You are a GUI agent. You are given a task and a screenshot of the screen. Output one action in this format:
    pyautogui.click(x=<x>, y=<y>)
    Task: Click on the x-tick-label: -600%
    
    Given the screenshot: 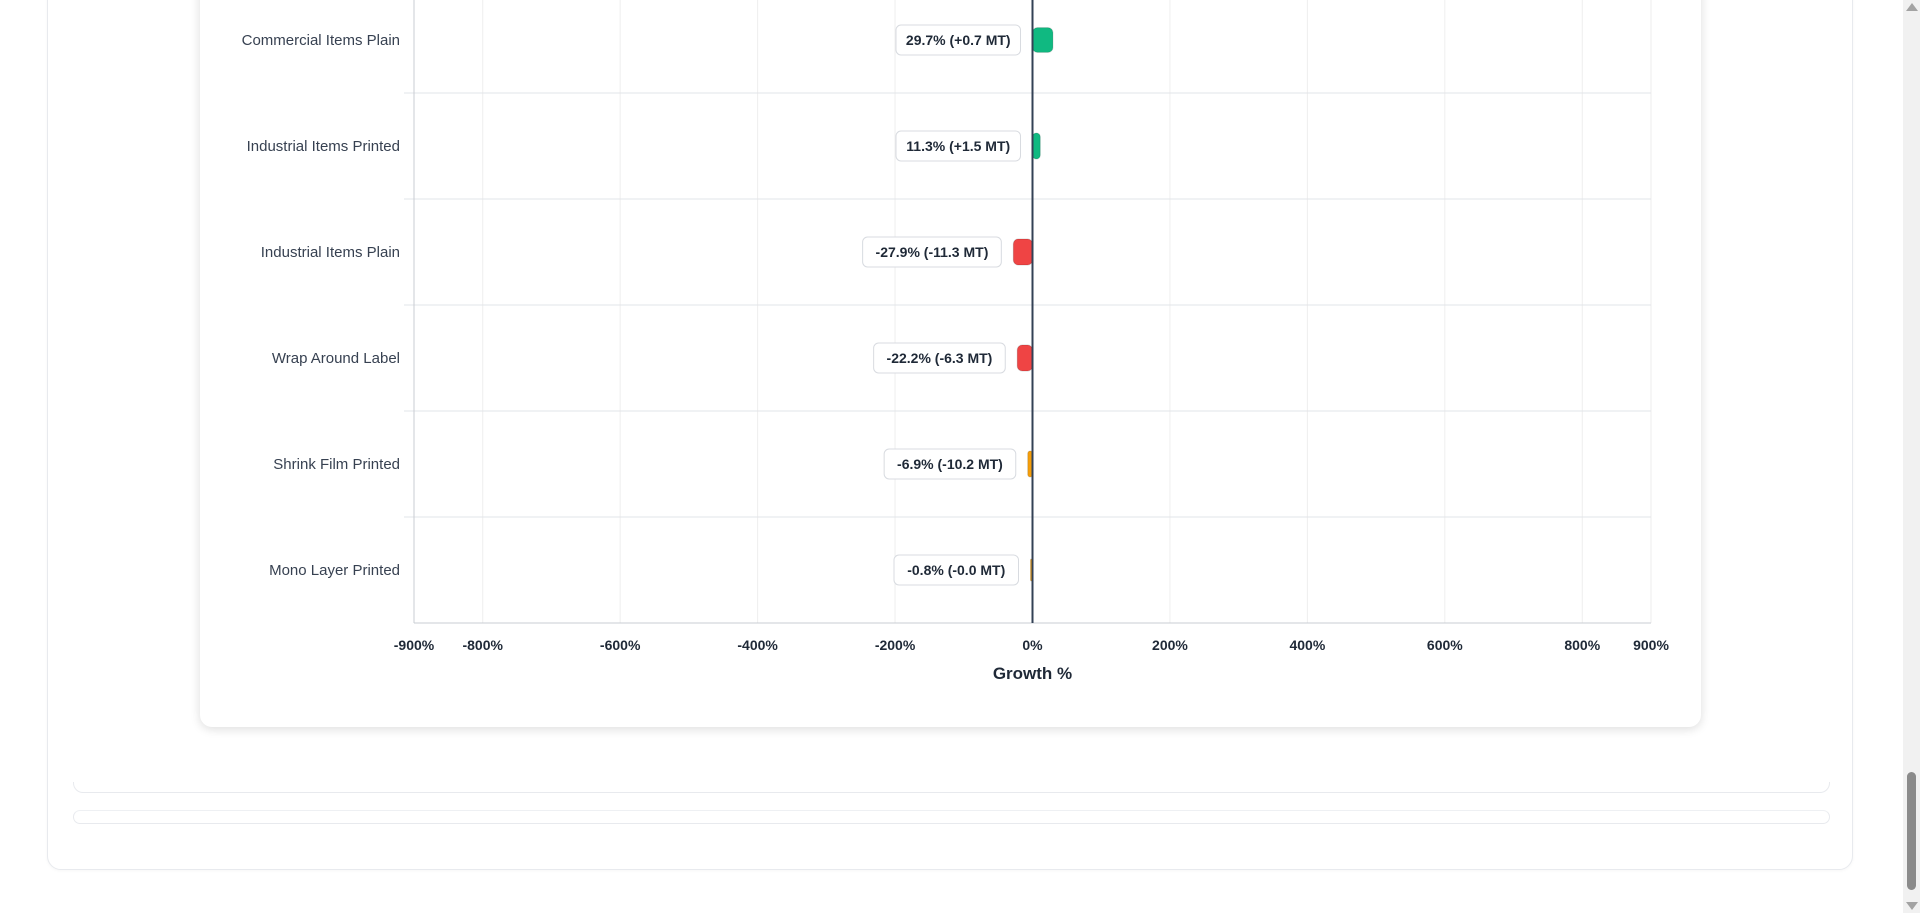 What is the action you would take?
    pyautogui.click(x=620, y=645)
    